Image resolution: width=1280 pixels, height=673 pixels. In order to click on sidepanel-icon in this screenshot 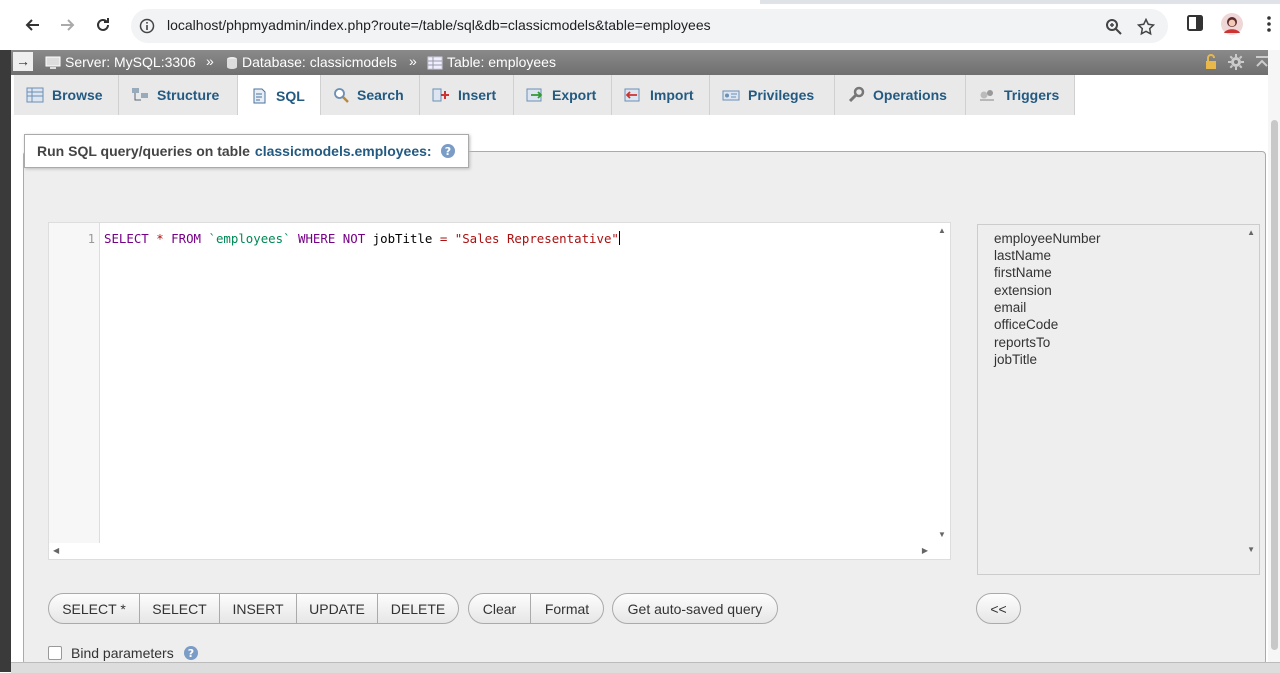, I will do `click(1196, 24)`.